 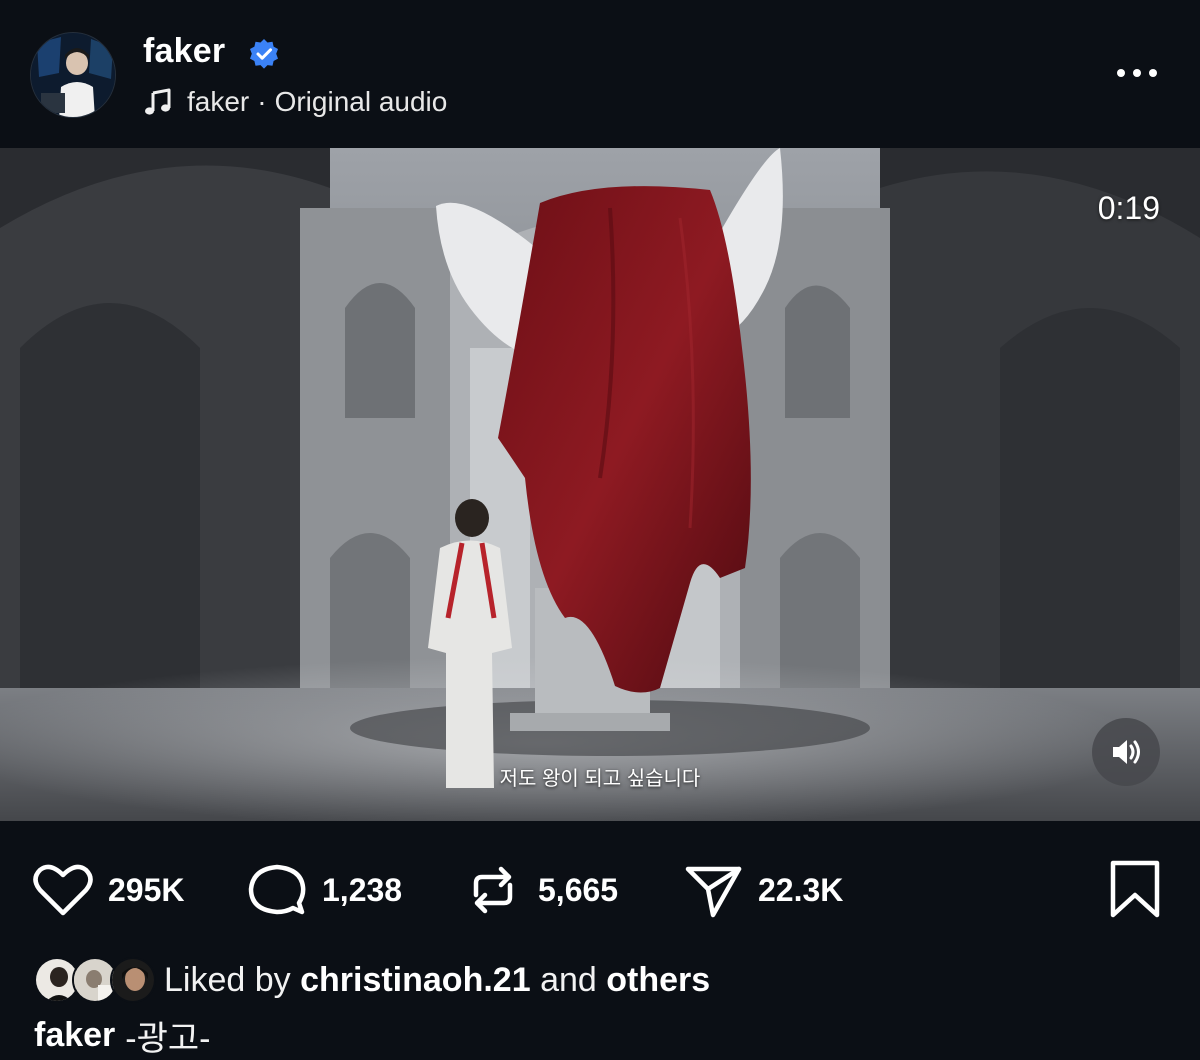 I want to click on audio-title: Original audio, so click(x=361, y=101).